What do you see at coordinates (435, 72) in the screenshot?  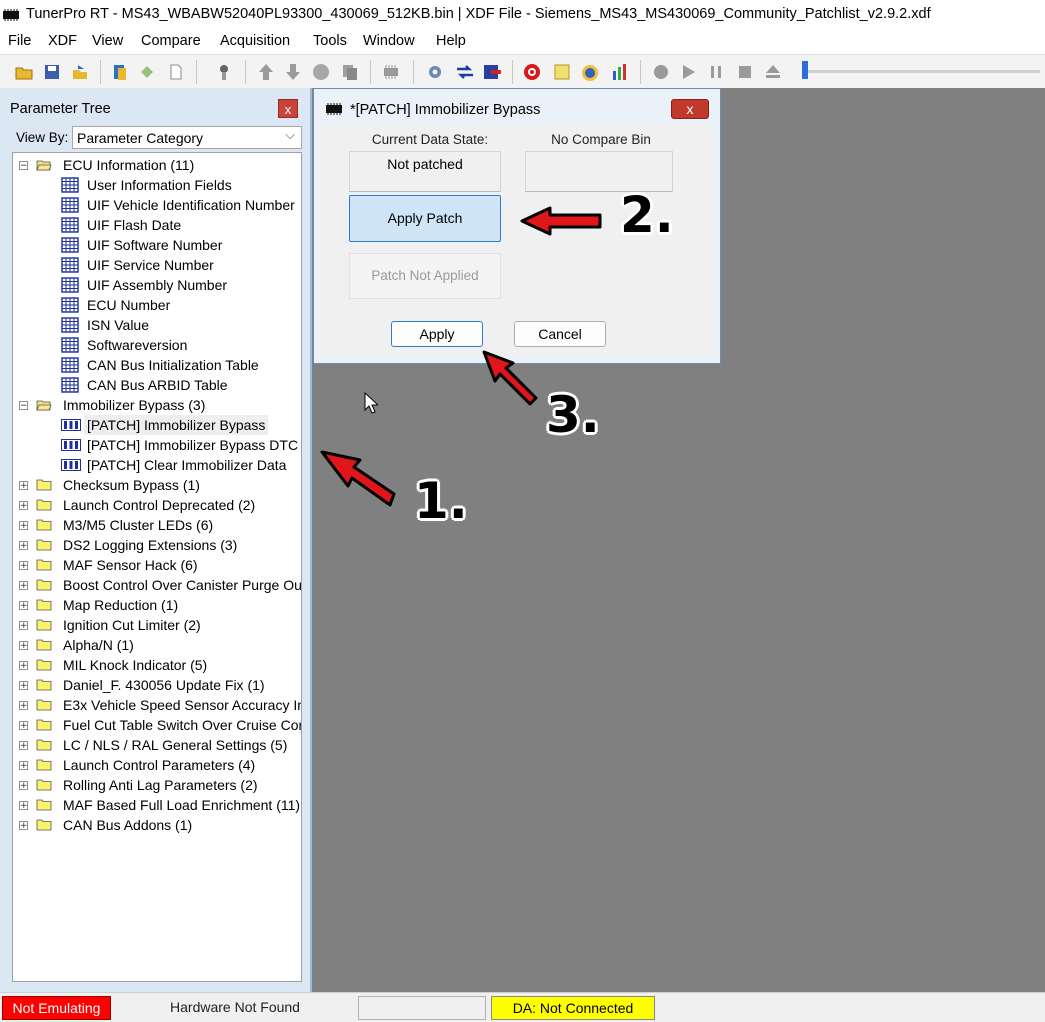 I see `gear-icon` at bounding box center [435, 72].